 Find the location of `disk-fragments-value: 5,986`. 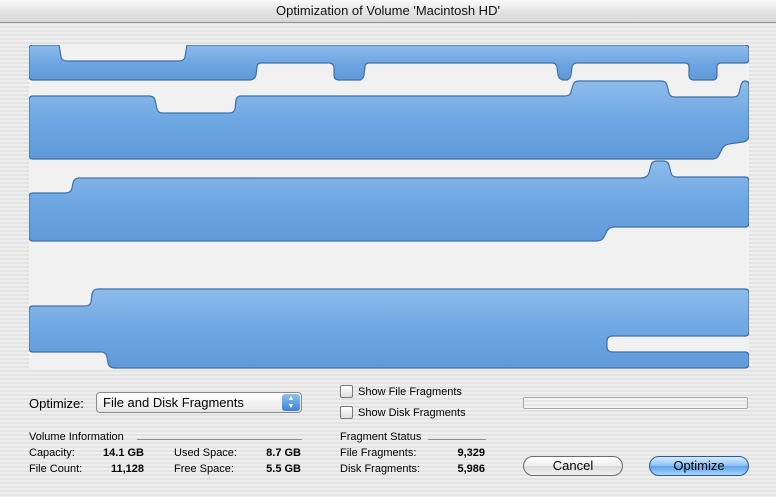

disk-fragments-value: 5,986 is located at coordinates (471, 469).